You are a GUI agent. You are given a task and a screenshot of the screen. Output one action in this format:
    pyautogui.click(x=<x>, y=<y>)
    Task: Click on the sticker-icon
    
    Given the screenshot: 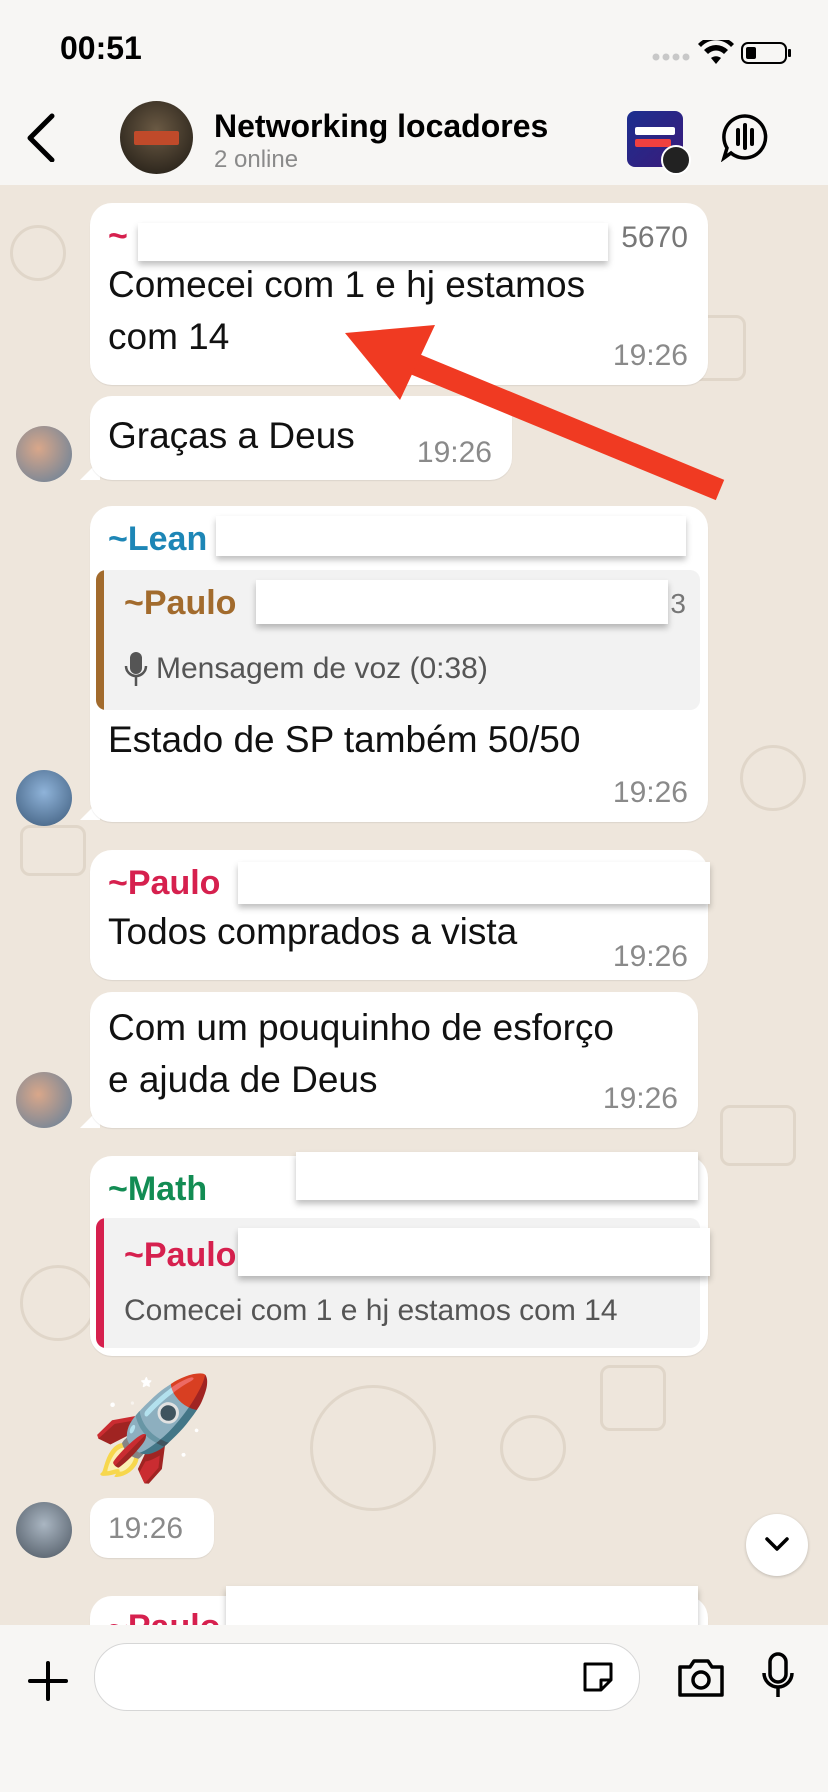 What is the action you would take?
    pyautogui.click(x=598, y=1677)
    